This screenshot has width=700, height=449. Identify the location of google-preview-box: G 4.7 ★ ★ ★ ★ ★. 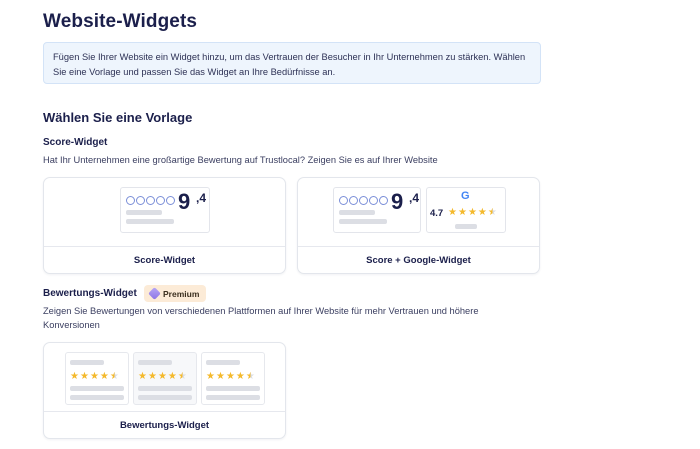
(466, 210).